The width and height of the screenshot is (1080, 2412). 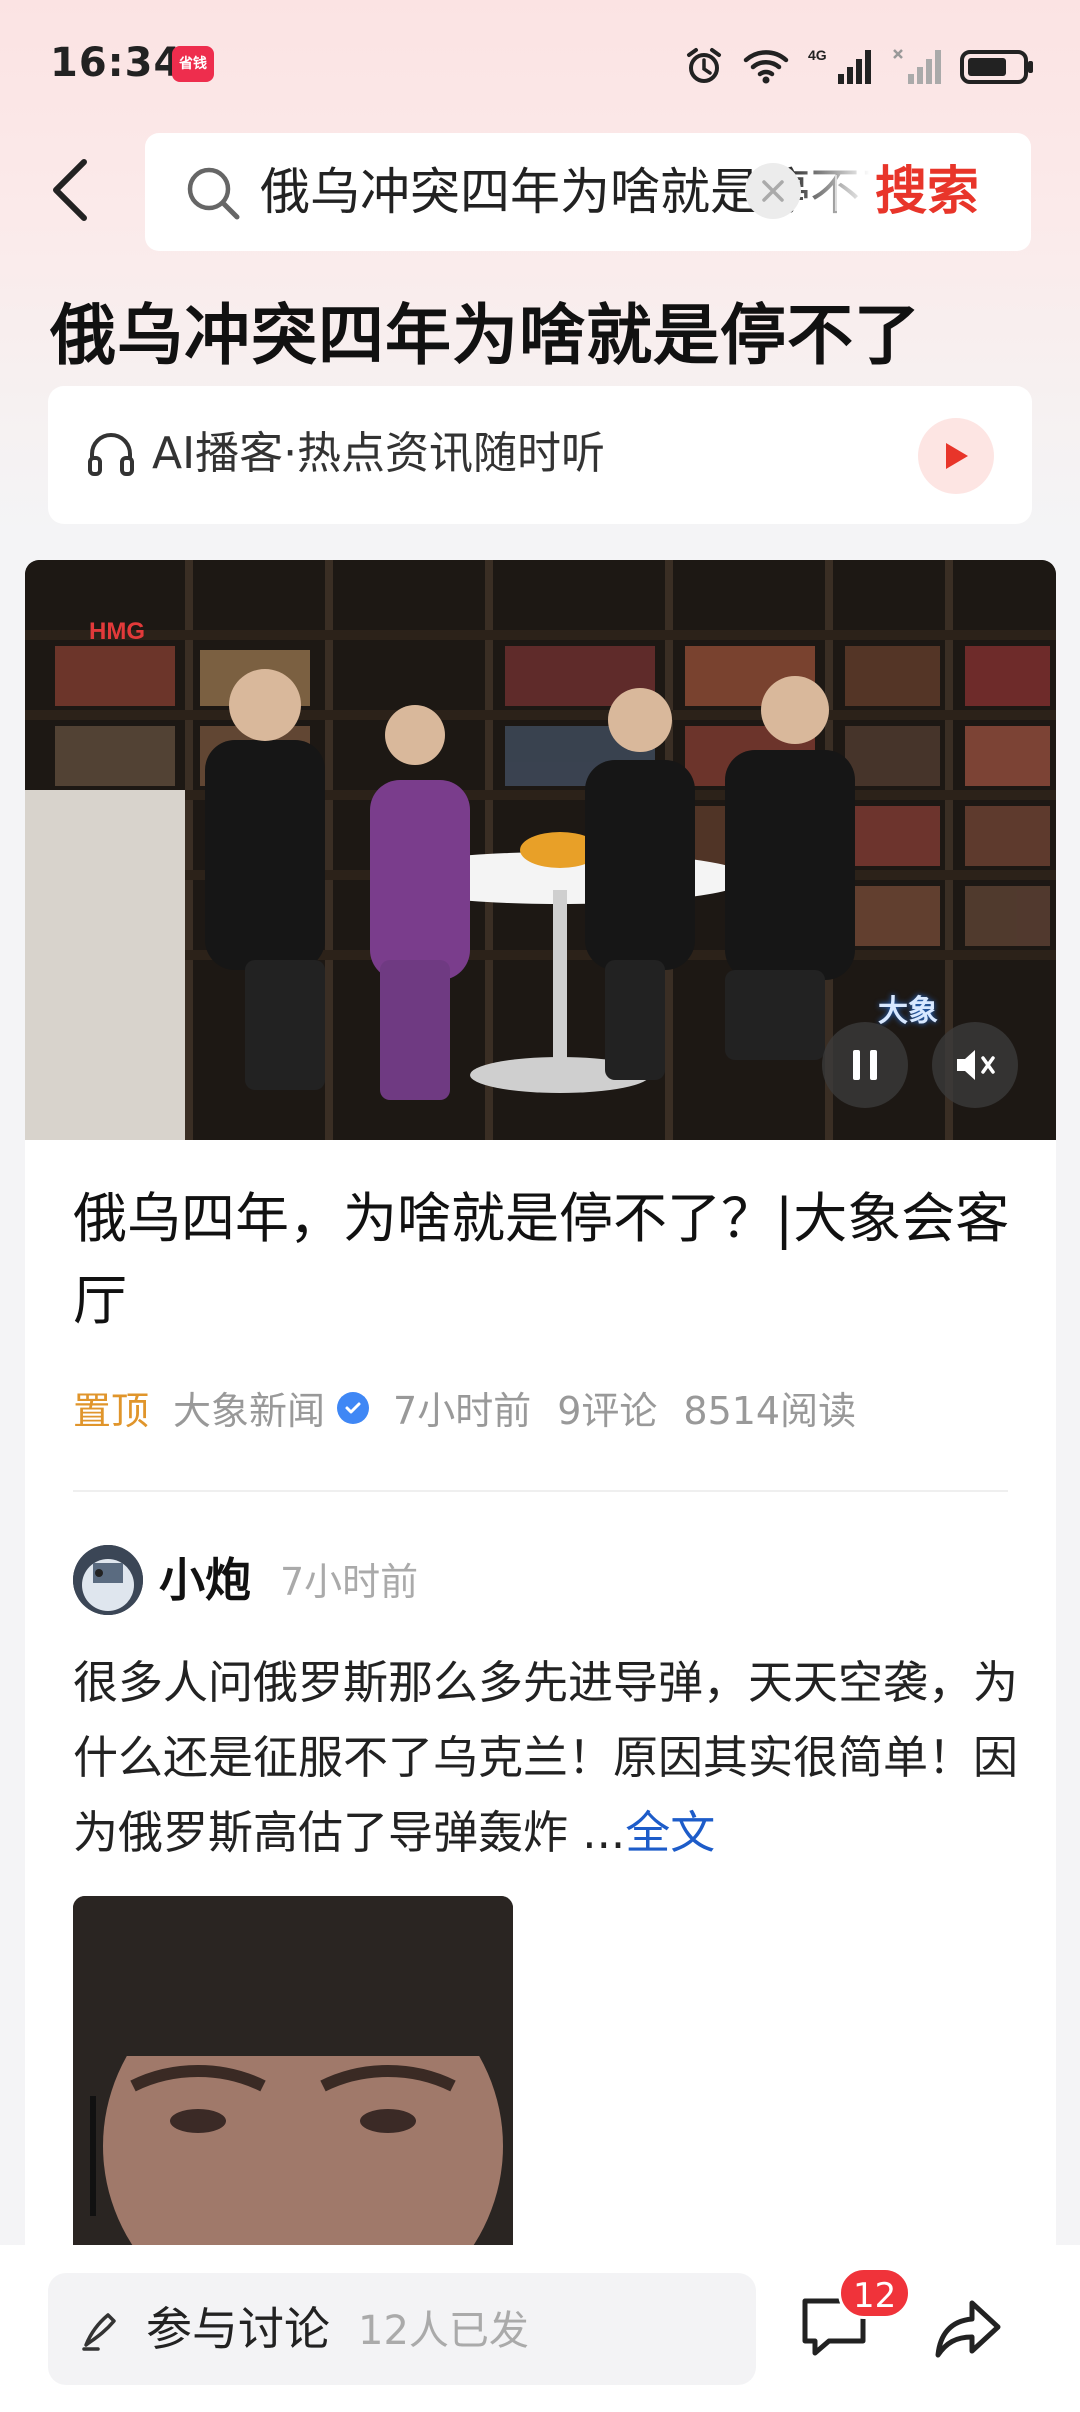 I want to click on article-meta: 置顶 大象新闻 7小时前 9评论 8514阅读, so click(x=477, y=1407).